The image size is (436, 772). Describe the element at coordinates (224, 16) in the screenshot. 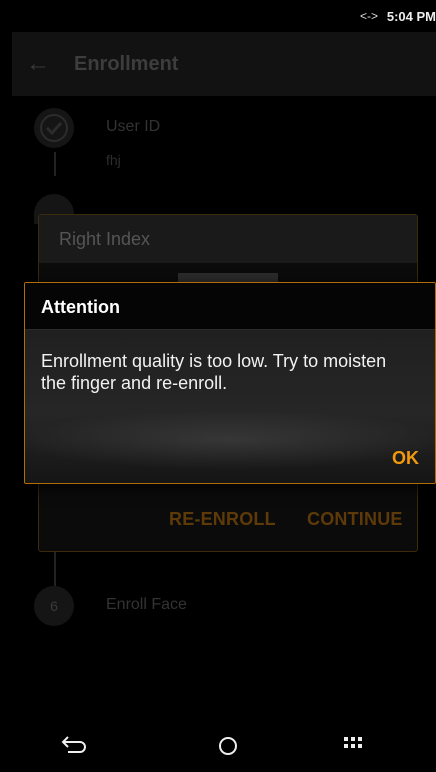

I see `status-bar: <-> 5:04 PM` at that location.